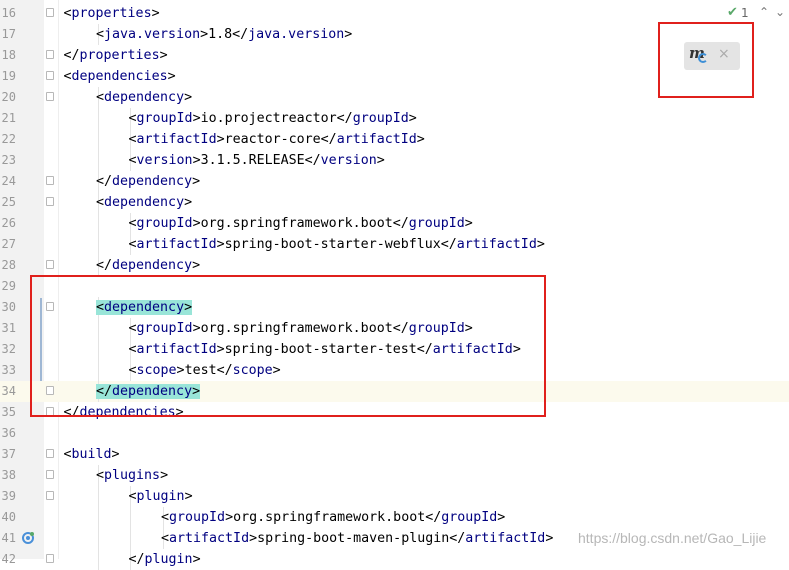 The height and width of the screenshot is (570, 789). I want to click on code-text: <artifactId>reactor-core</artifactId>, so click(277, 139).